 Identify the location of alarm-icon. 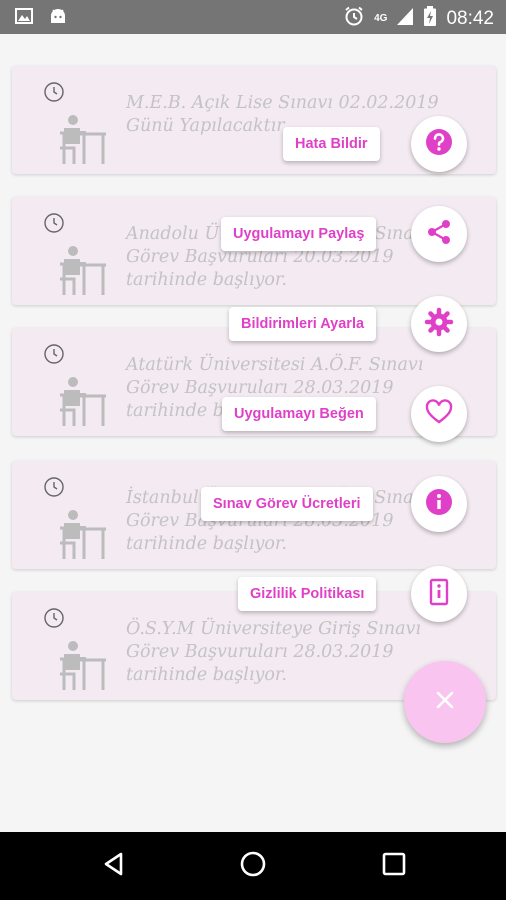
(354, 18).